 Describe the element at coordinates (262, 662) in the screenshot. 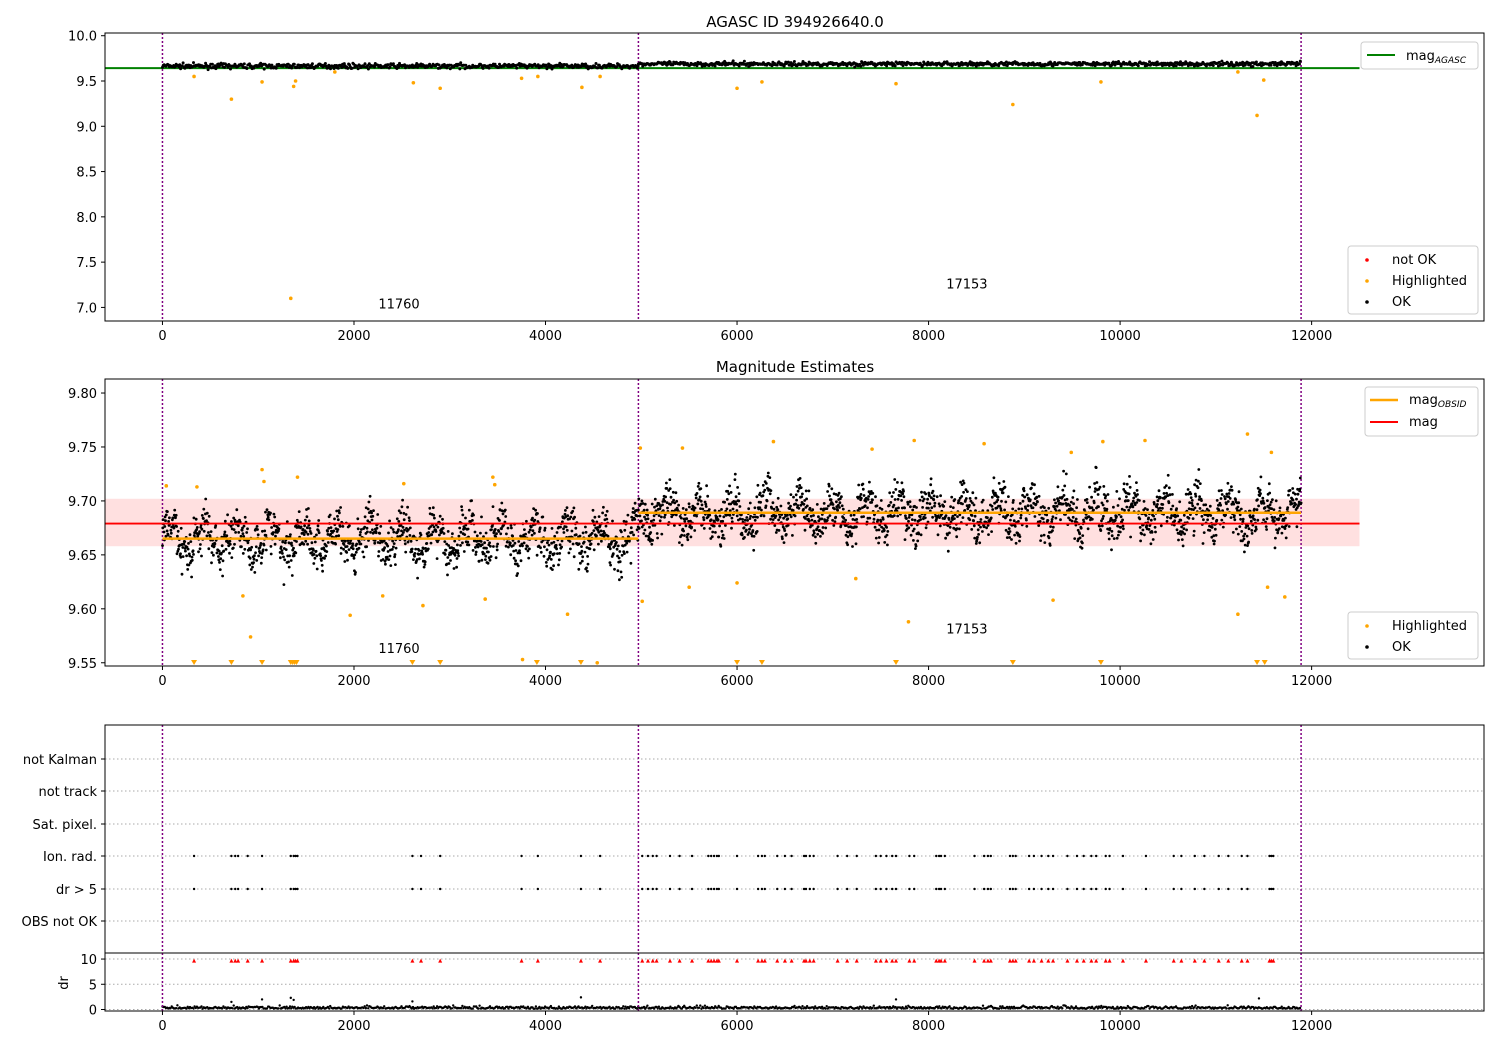

I see `below-axis-marker` at that location.